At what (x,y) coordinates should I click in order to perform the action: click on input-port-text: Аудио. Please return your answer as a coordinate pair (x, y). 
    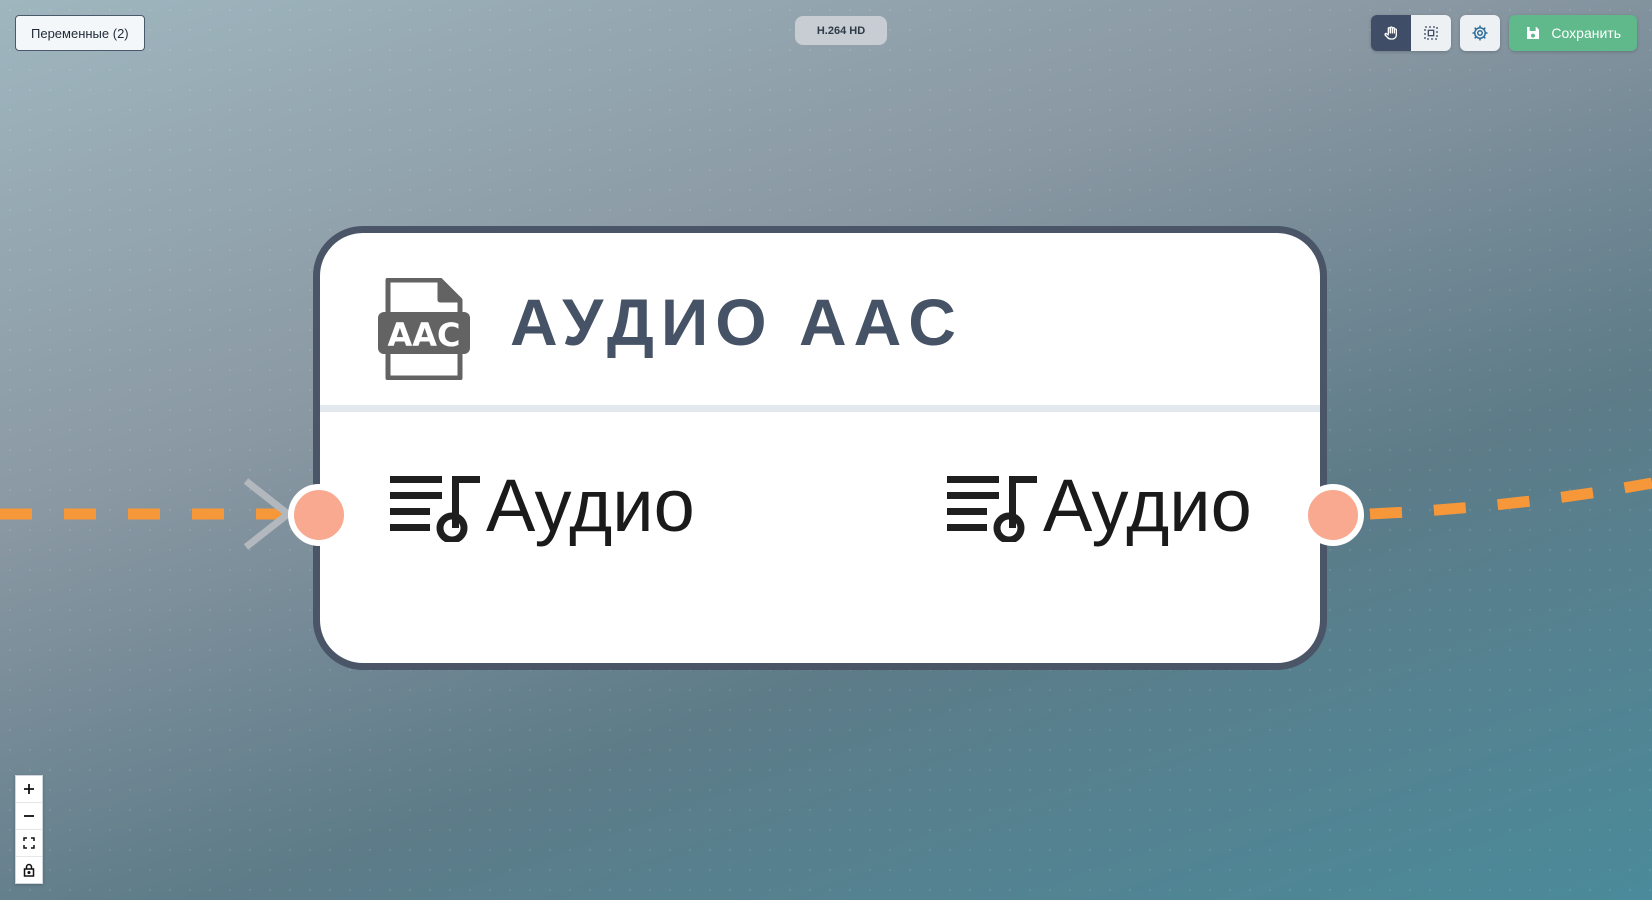
    Looking at the image, I should click on (590, 505).